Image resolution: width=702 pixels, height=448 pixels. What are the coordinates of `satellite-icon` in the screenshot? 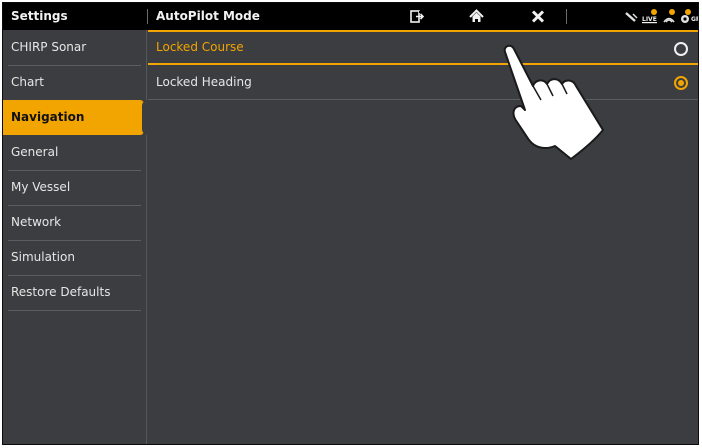 It's located at (631, 17).